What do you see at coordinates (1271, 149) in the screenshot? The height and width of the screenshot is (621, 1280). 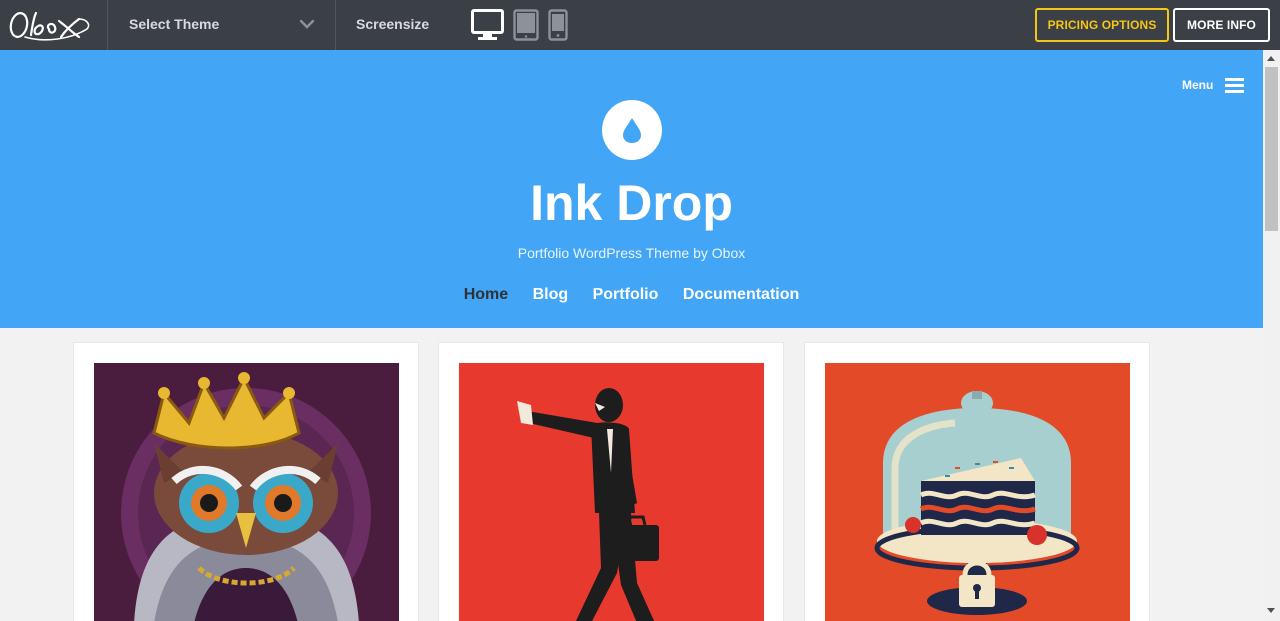 I see `scrollbar-thumb` at bounding box center [1271, 149].